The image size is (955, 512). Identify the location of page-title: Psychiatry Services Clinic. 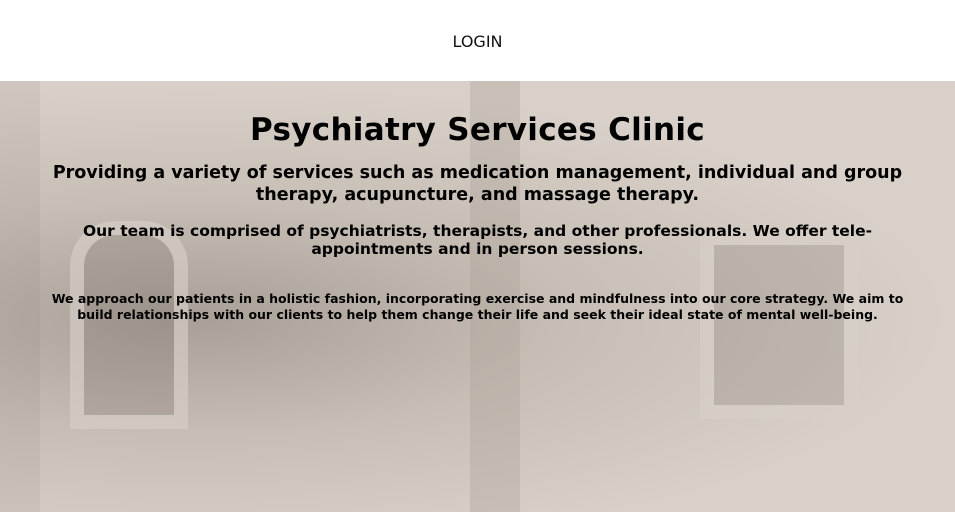
(477, 130).